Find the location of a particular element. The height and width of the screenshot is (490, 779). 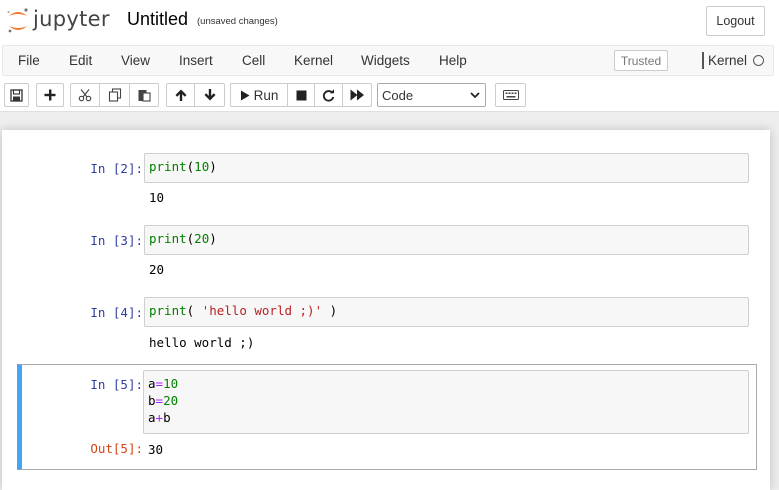

run-label: Run is located at coordinates (266, 95).